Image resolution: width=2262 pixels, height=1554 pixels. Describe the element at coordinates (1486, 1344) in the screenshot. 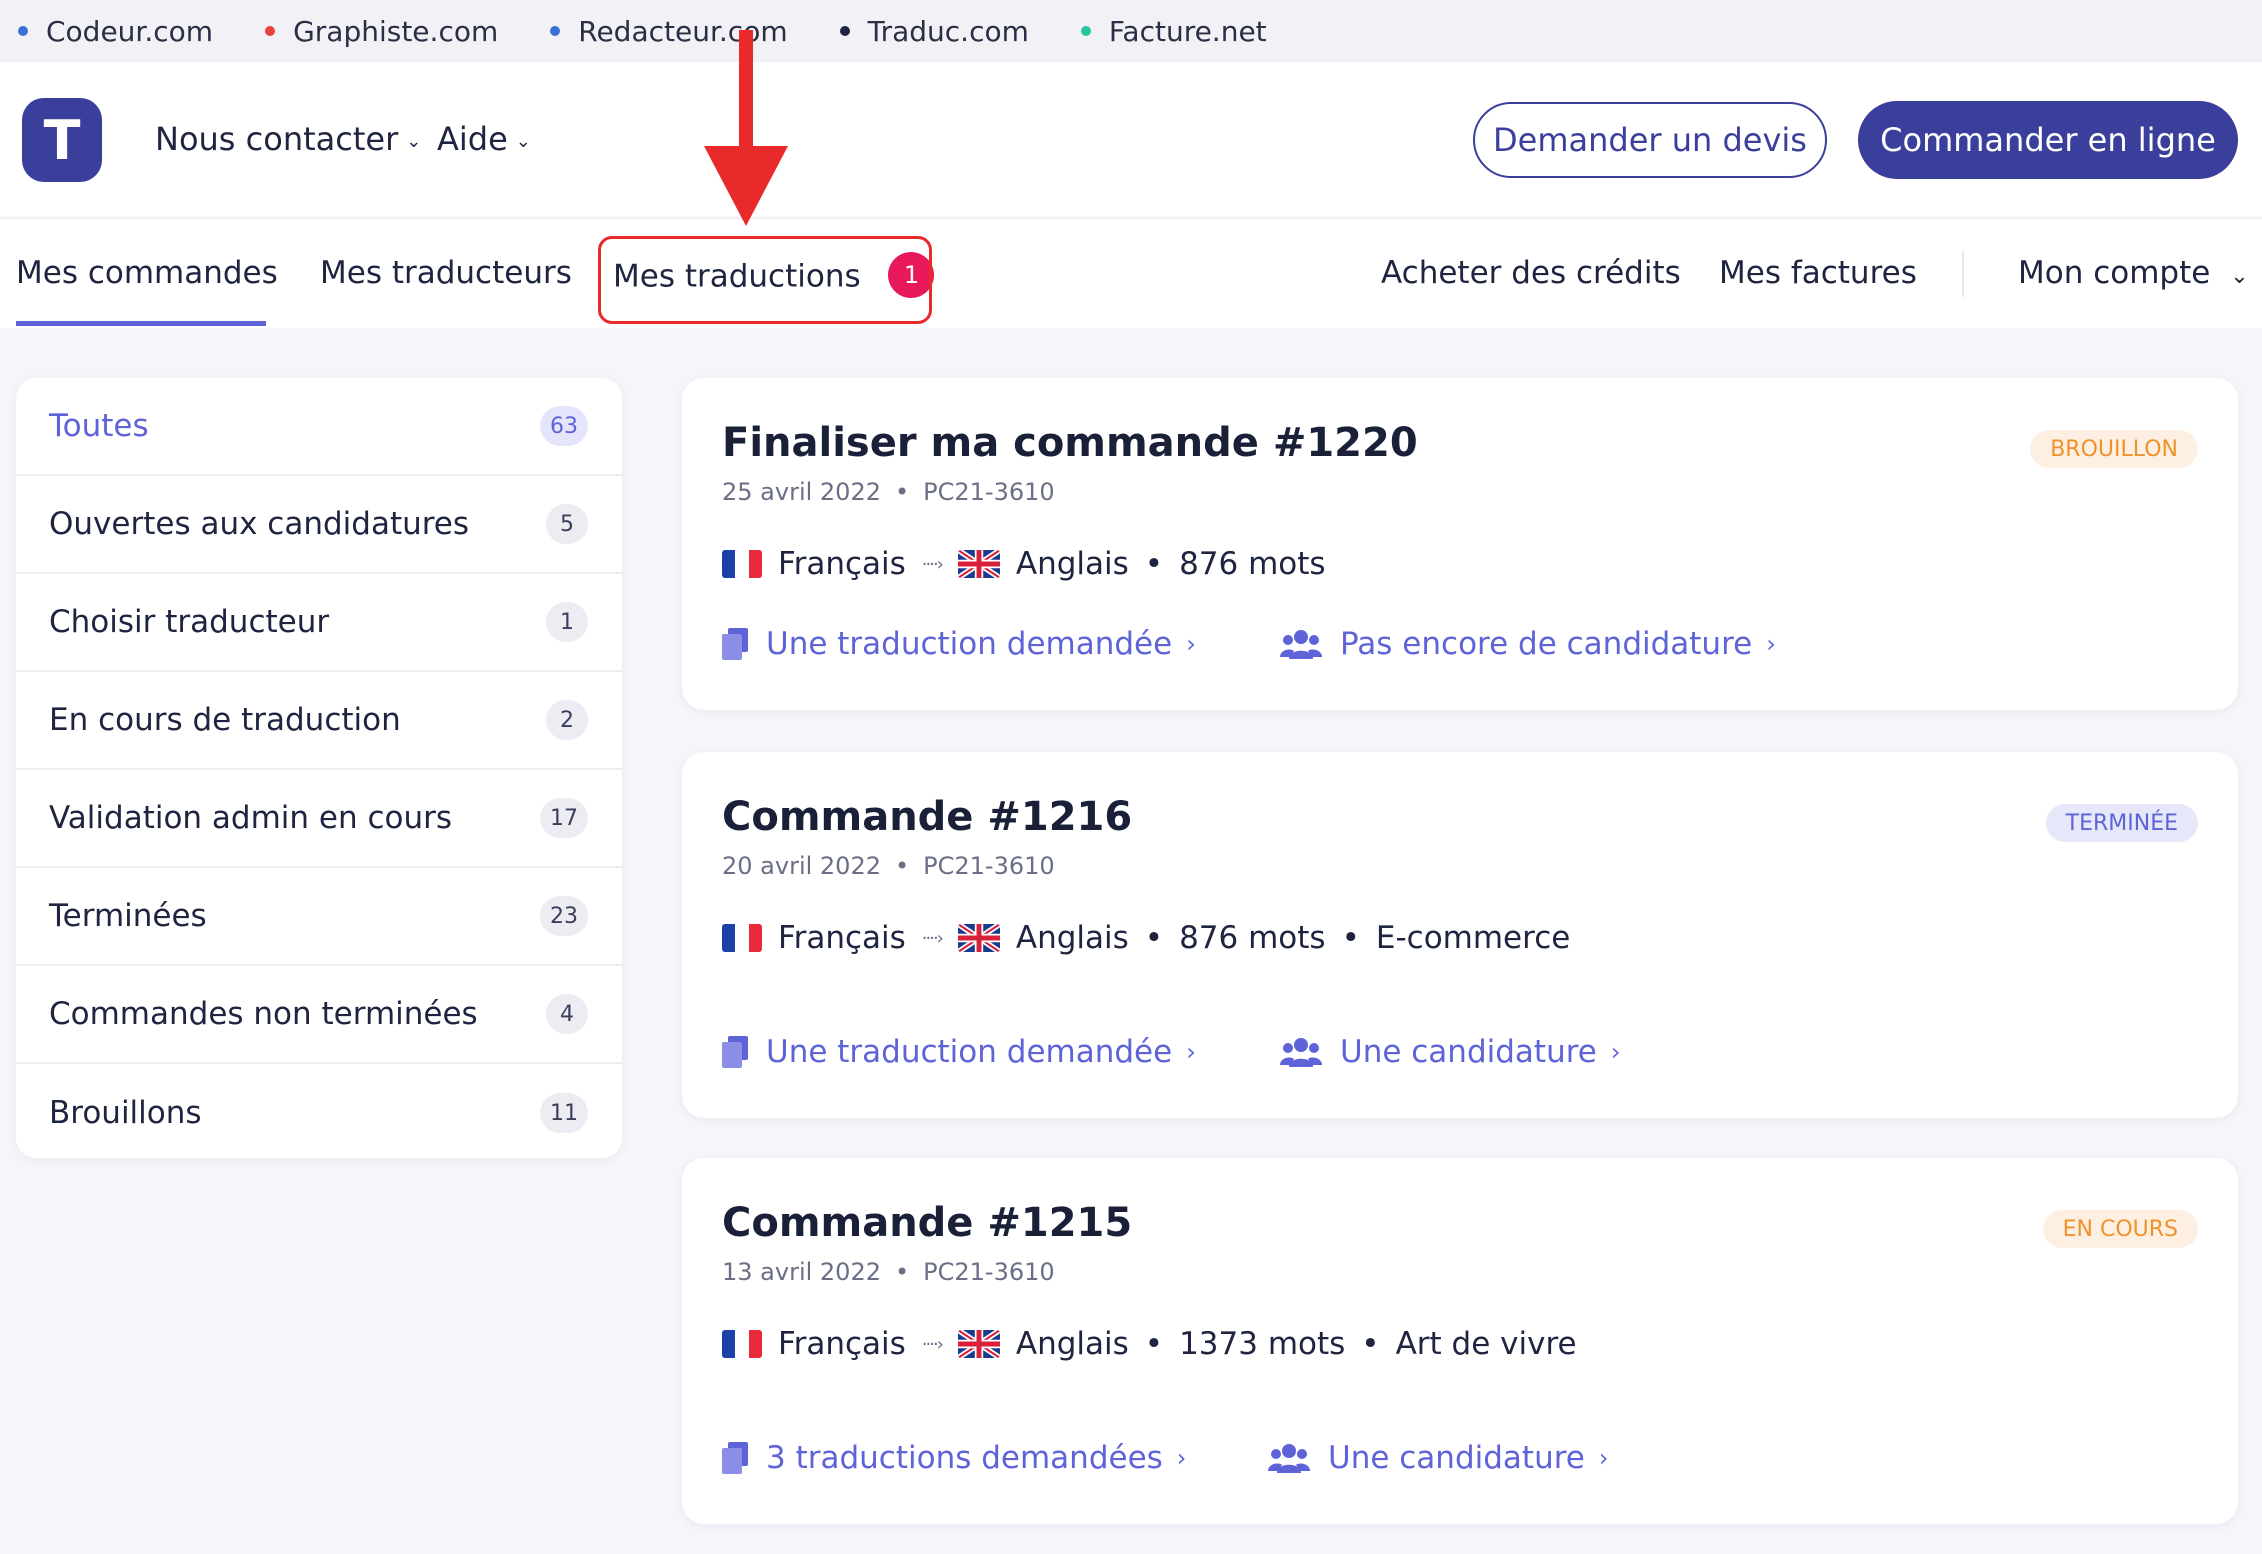

I see `order-category: Art de vivre` at that location.